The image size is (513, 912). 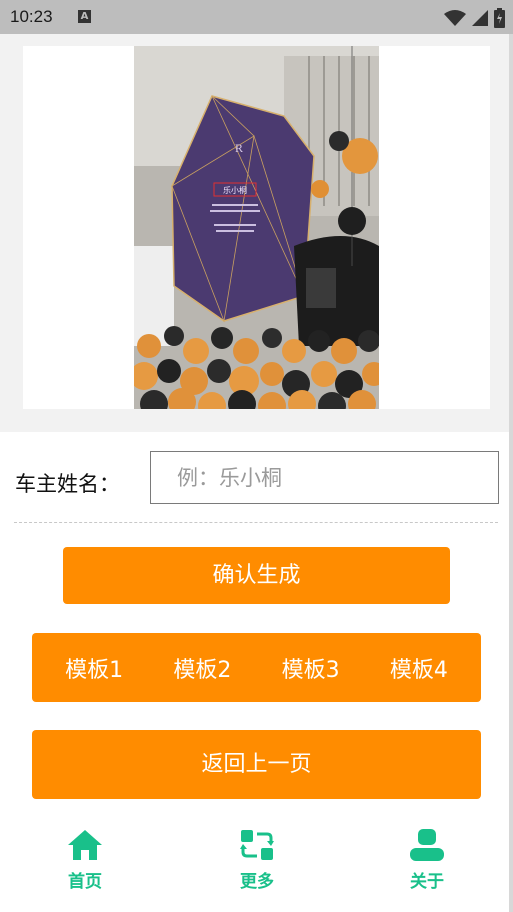 I want to click on nav-about-label: 关于, so click(x=427, y=882).